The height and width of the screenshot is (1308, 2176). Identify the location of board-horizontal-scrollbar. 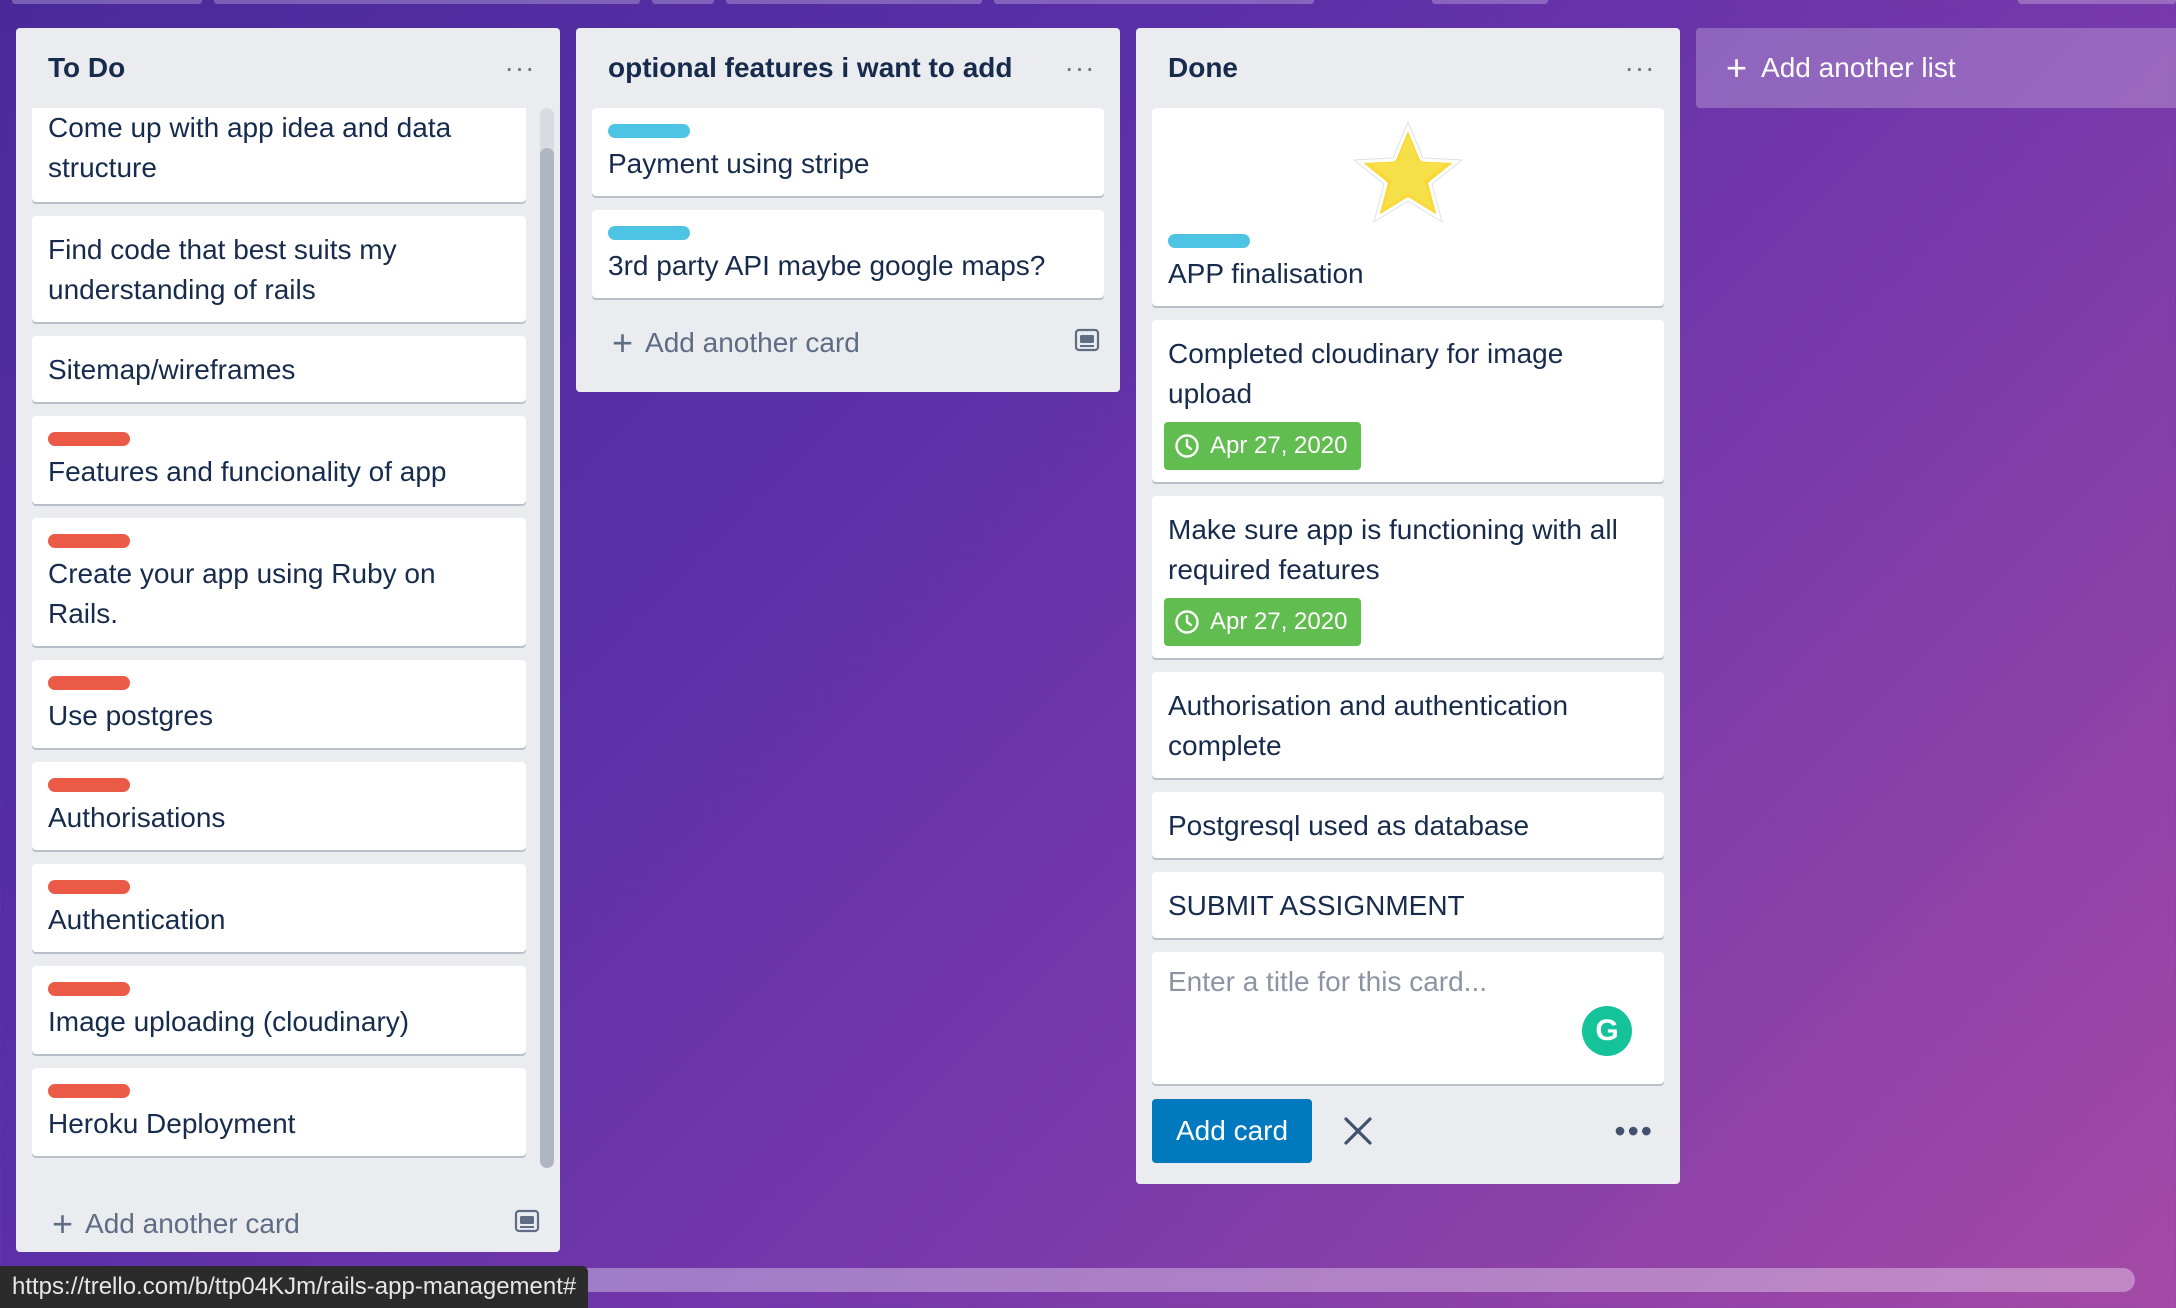
(1347, 1280).